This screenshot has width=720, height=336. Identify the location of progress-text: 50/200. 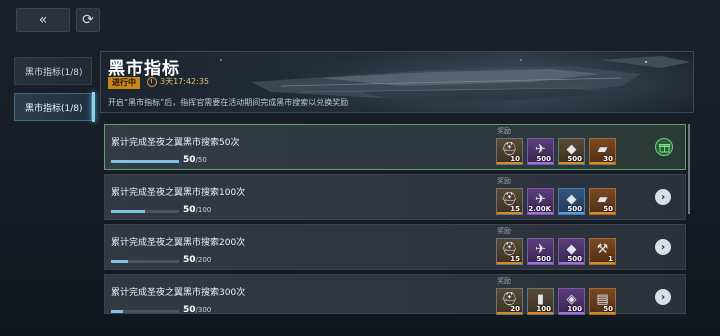
(197, 260).